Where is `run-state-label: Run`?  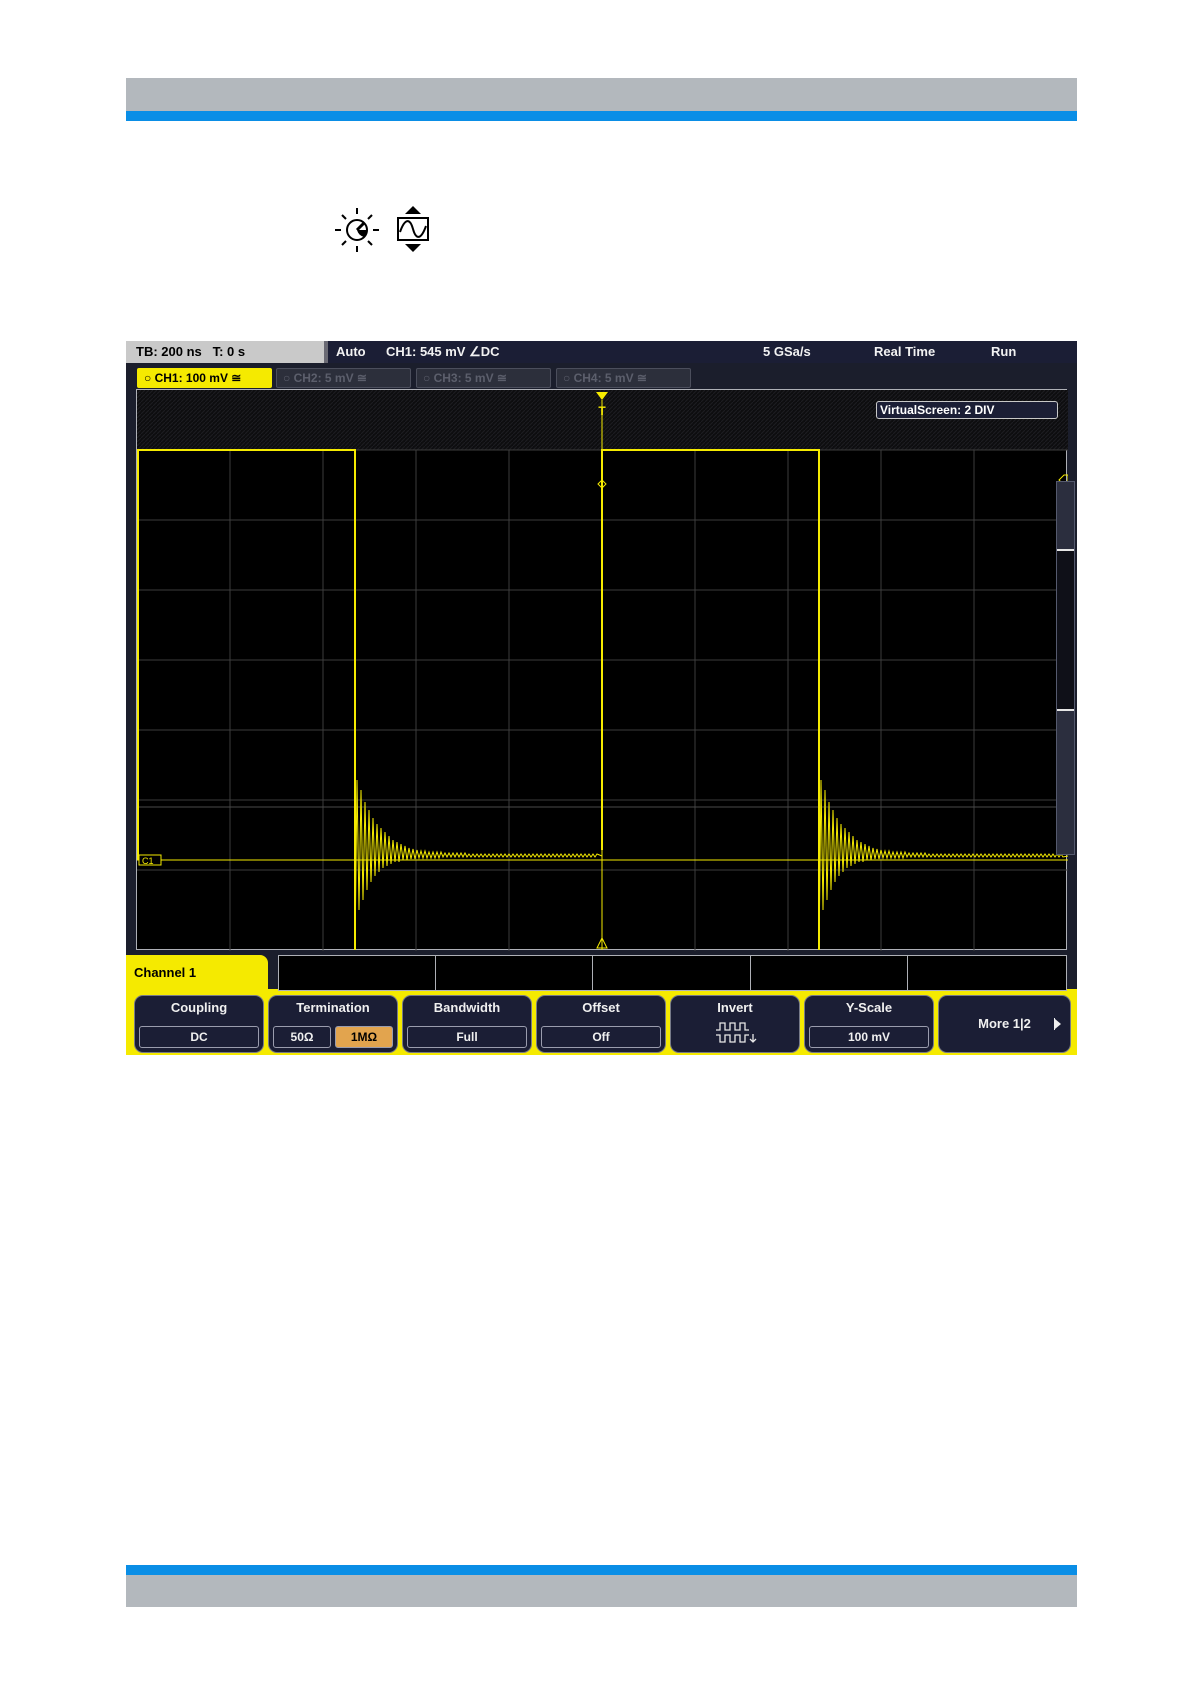
run-state-label: Run is located at coordinates (1004, 351).